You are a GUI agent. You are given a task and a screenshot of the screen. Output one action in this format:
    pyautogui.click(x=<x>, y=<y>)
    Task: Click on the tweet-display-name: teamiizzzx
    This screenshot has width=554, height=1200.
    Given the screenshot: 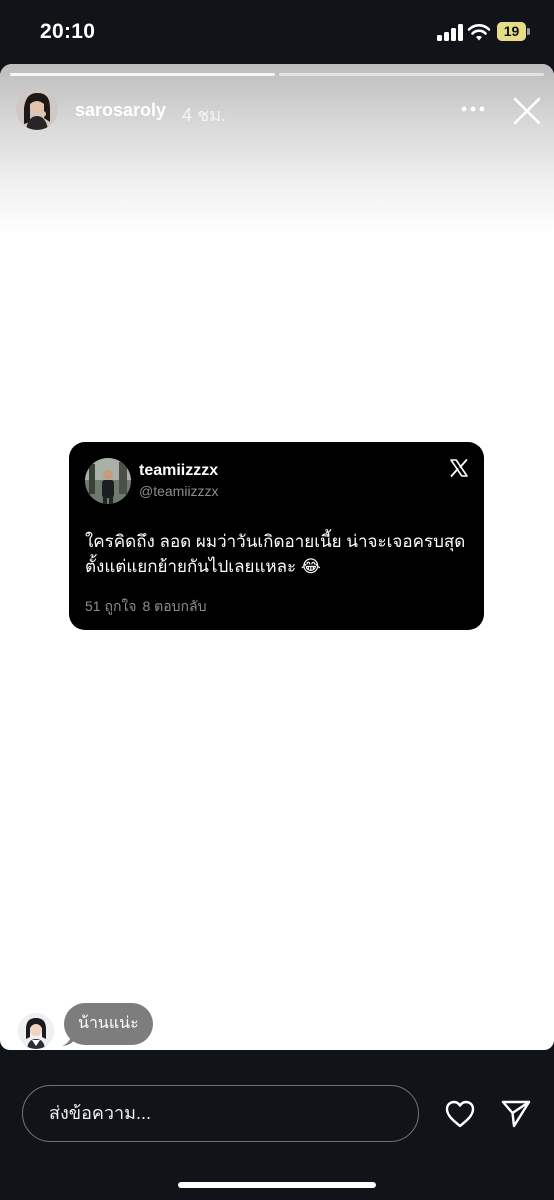 What is the action you would take?
    pyautogui.click(x=179, y=470)
    